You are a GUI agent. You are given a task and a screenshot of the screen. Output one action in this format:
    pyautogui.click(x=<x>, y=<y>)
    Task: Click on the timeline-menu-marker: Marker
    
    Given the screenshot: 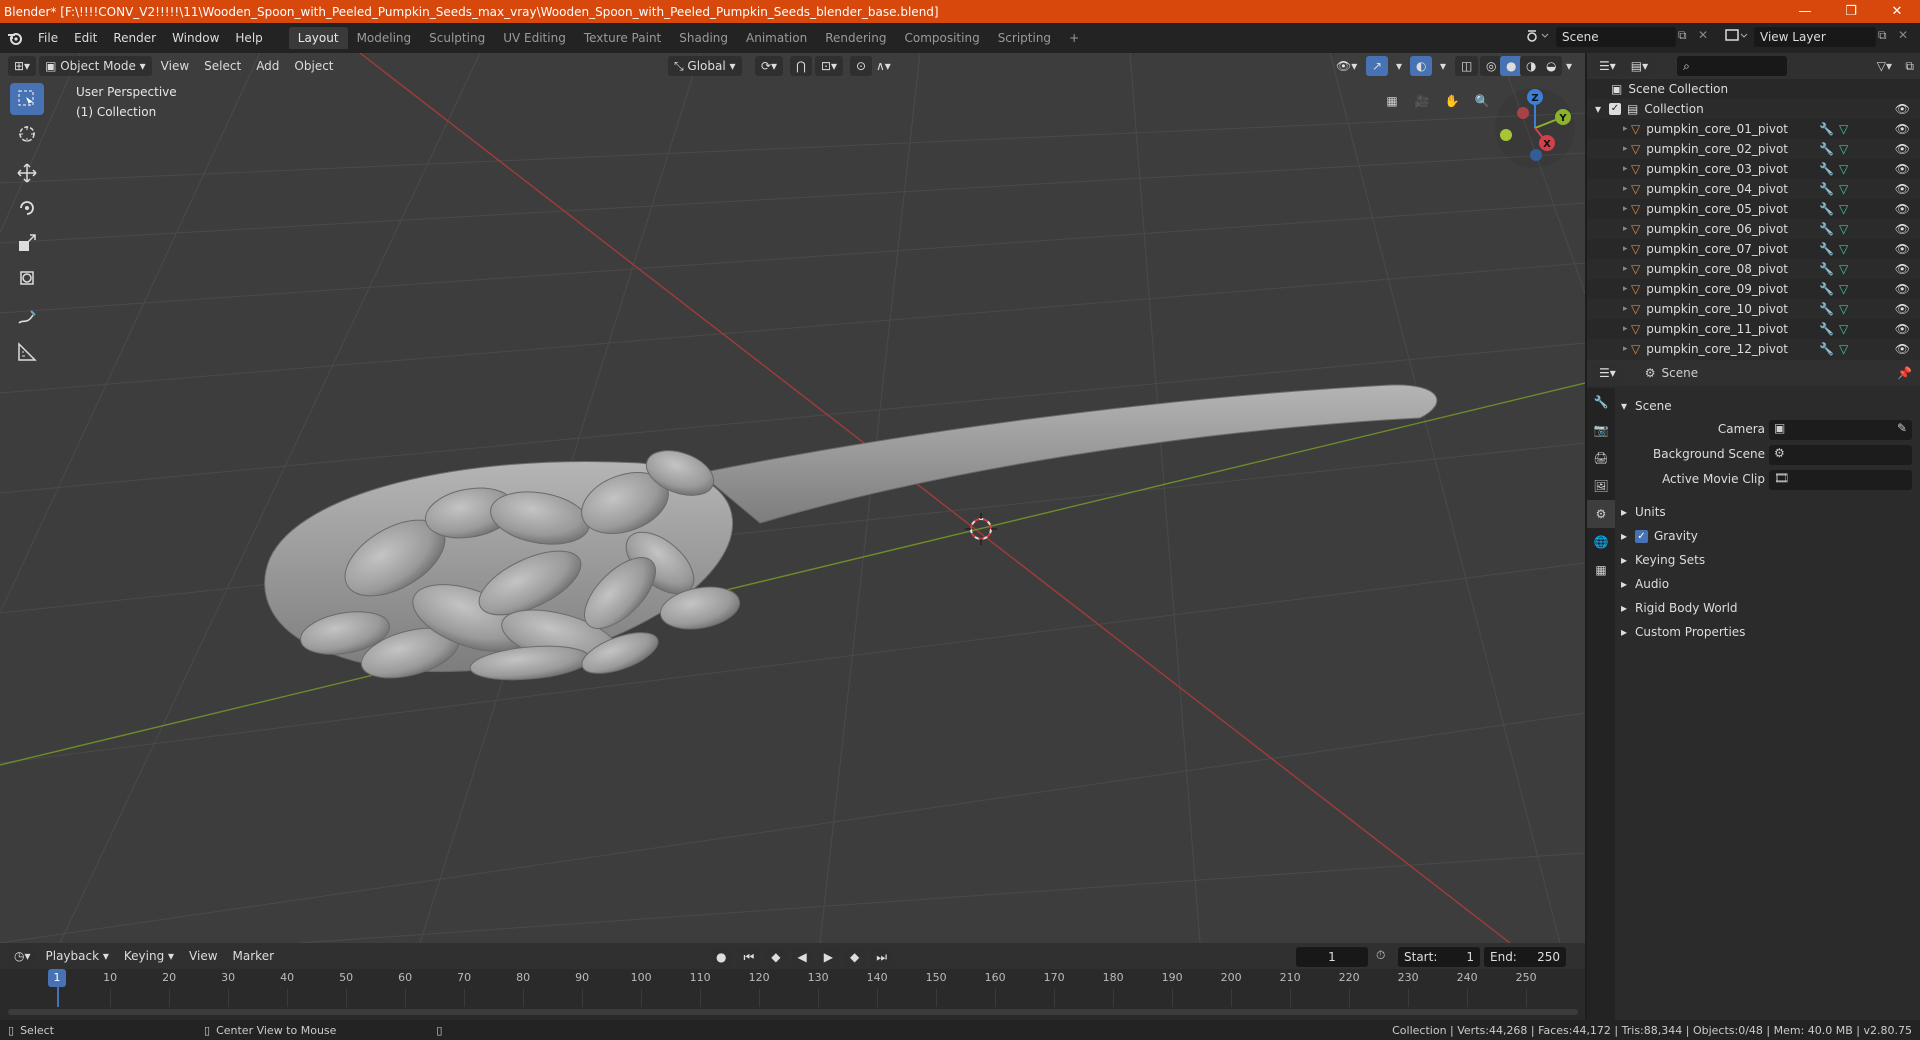 What is the action you would take?
    pyautogui.click(x=253, y=956)
    